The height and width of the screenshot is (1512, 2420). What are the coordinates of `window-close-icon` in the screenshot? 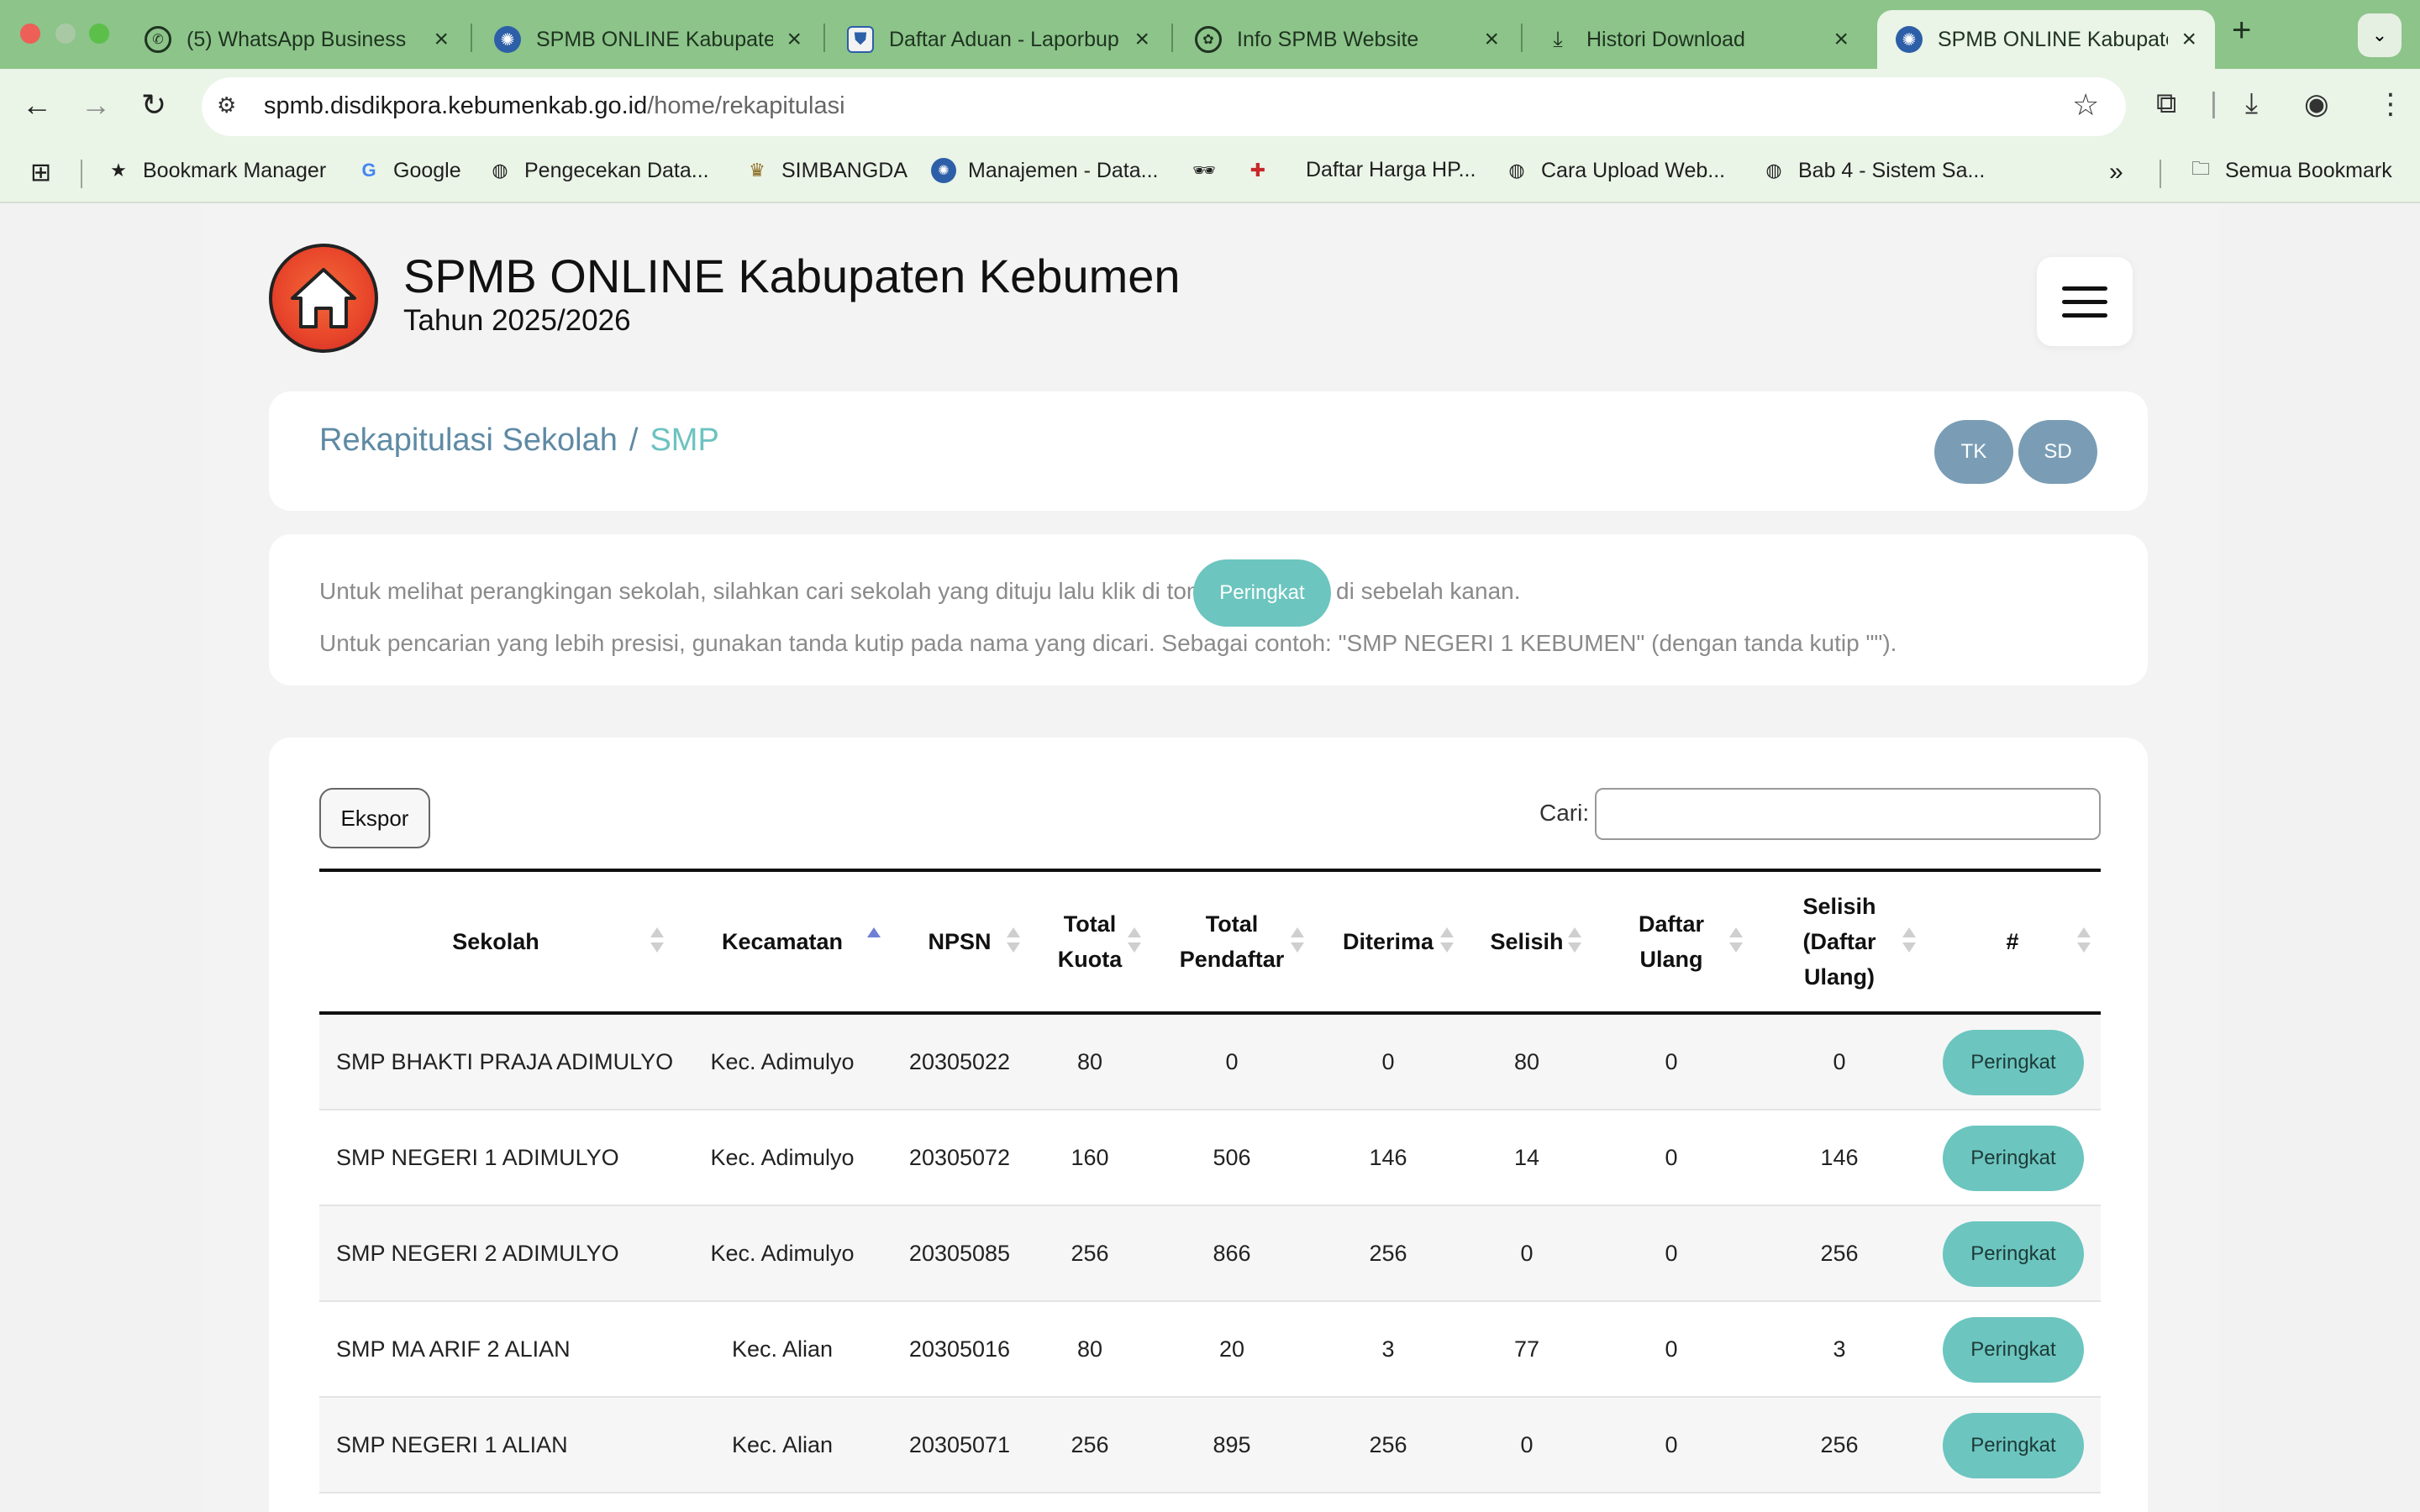 It's located at (30, 34).